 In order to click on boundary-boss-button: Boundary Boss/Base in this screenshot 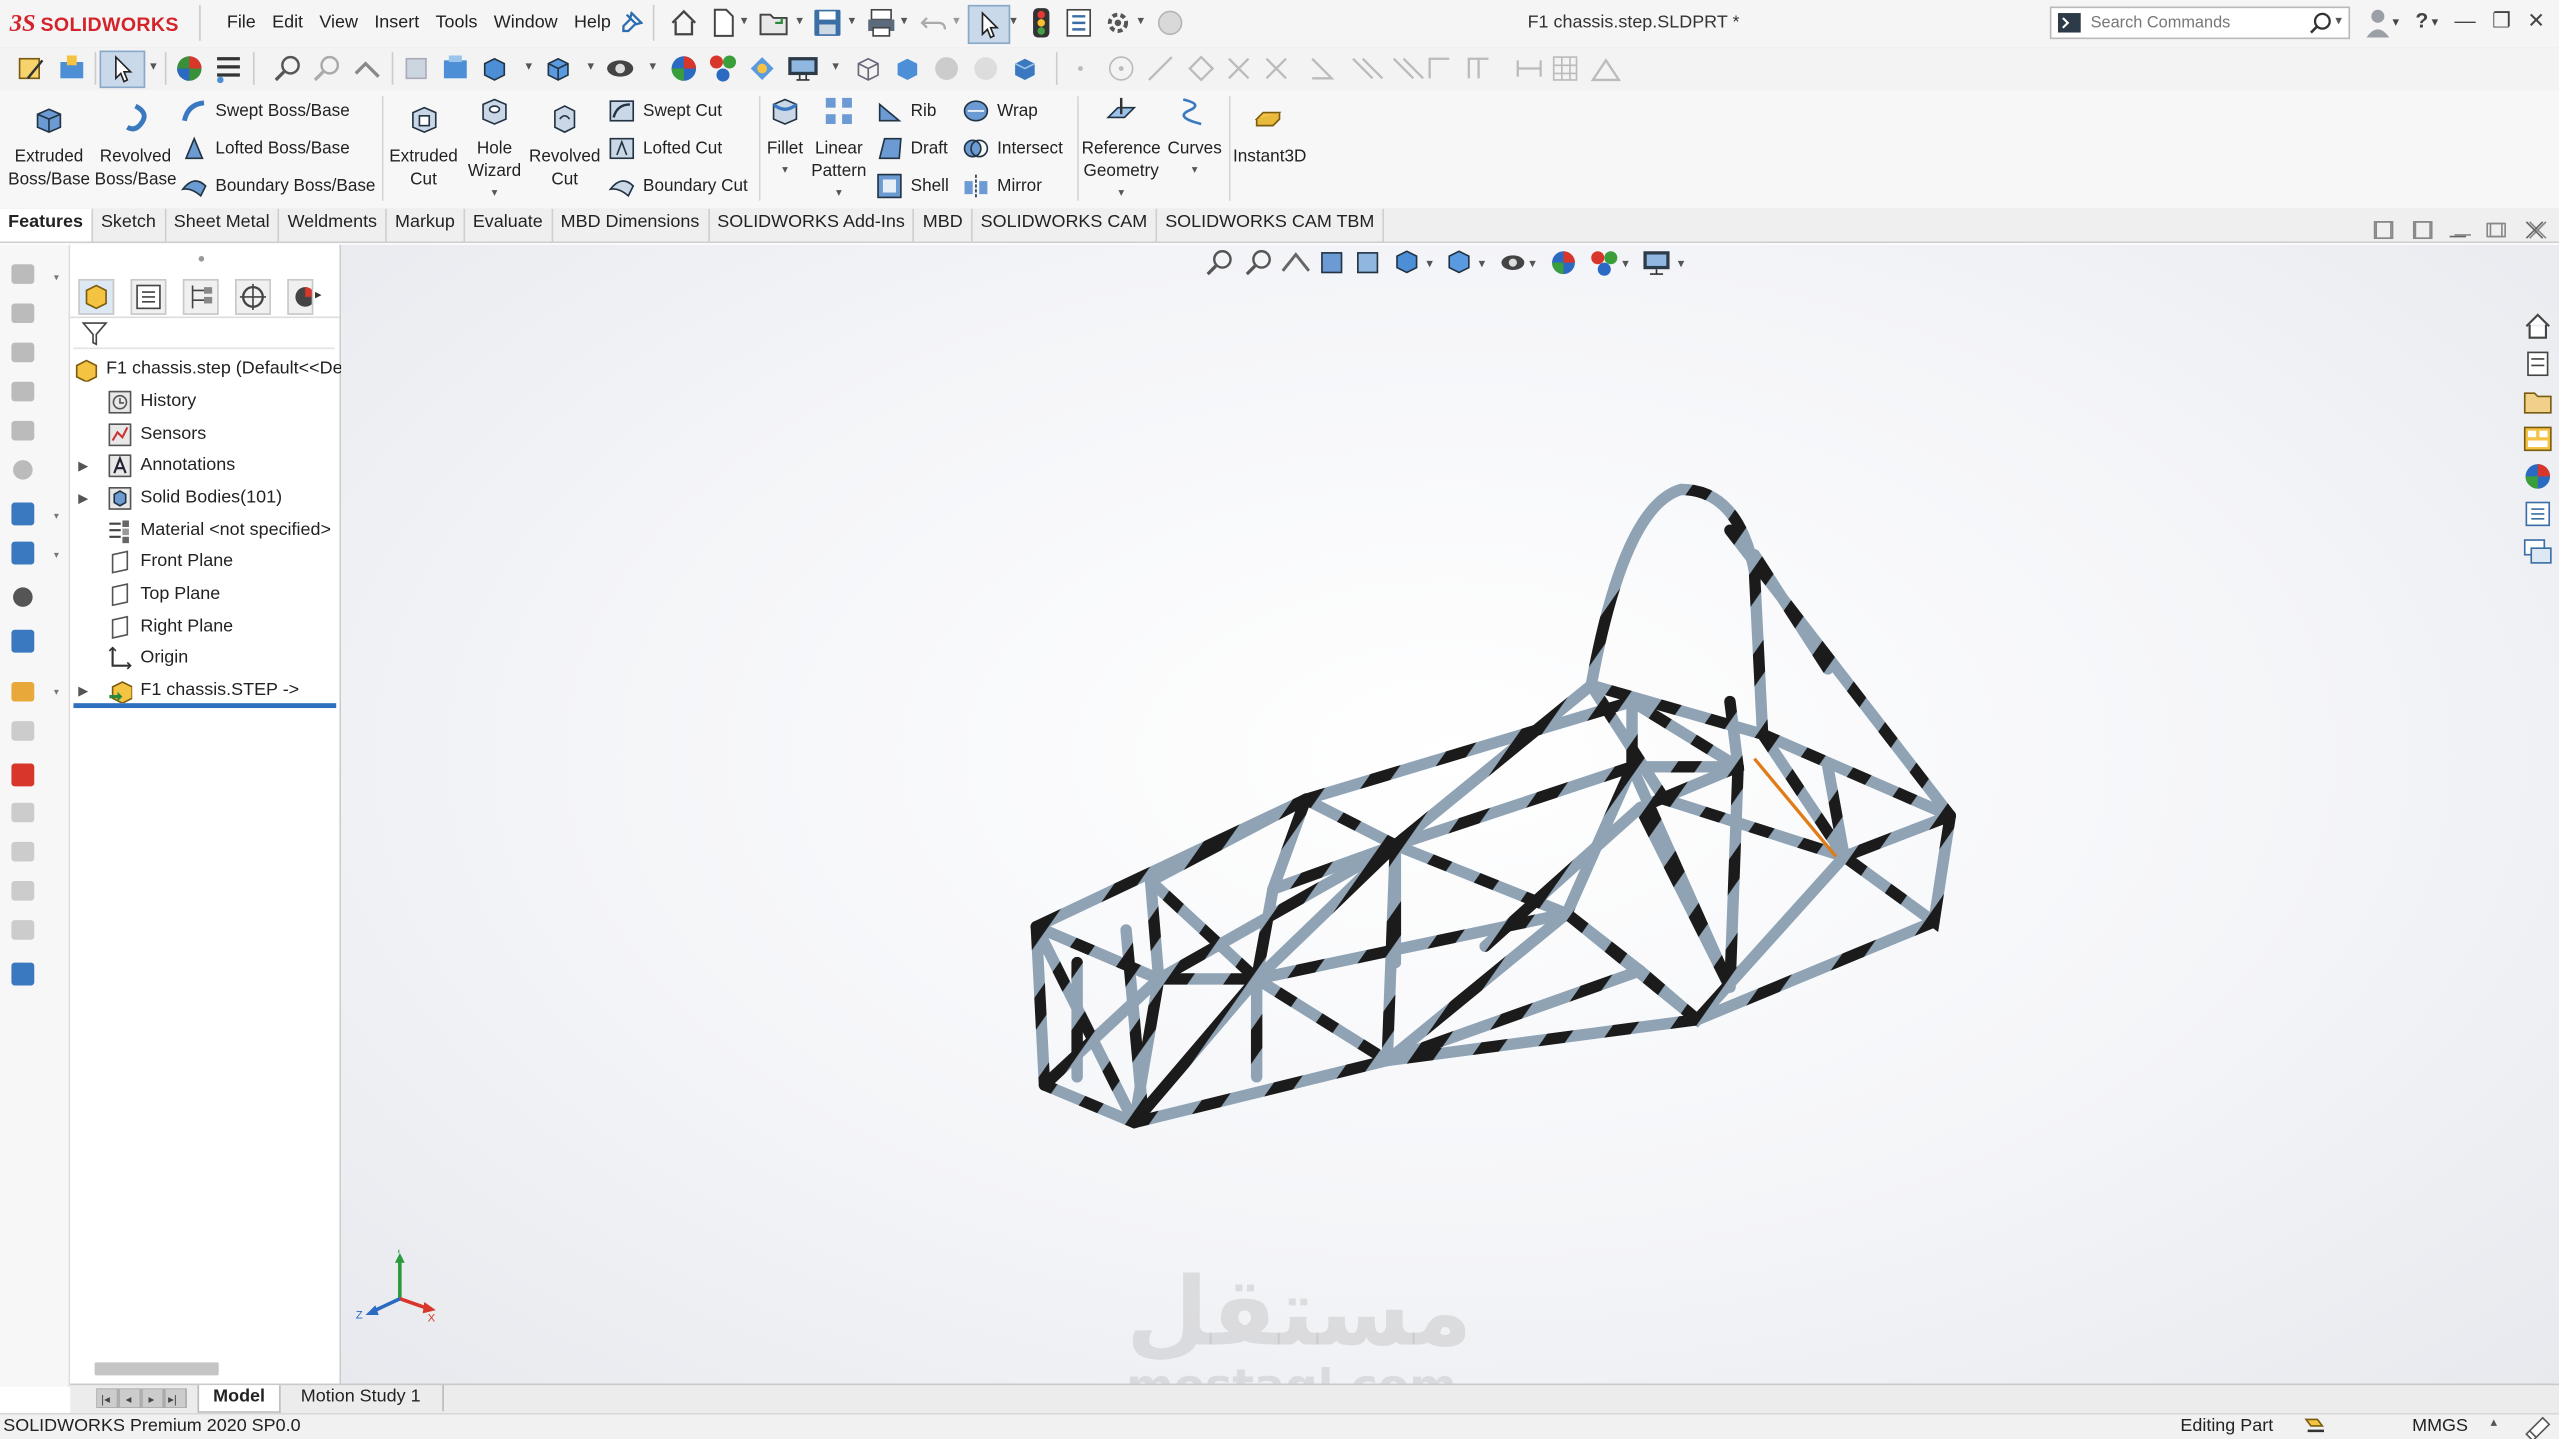, I will do `click(278, 186)`.